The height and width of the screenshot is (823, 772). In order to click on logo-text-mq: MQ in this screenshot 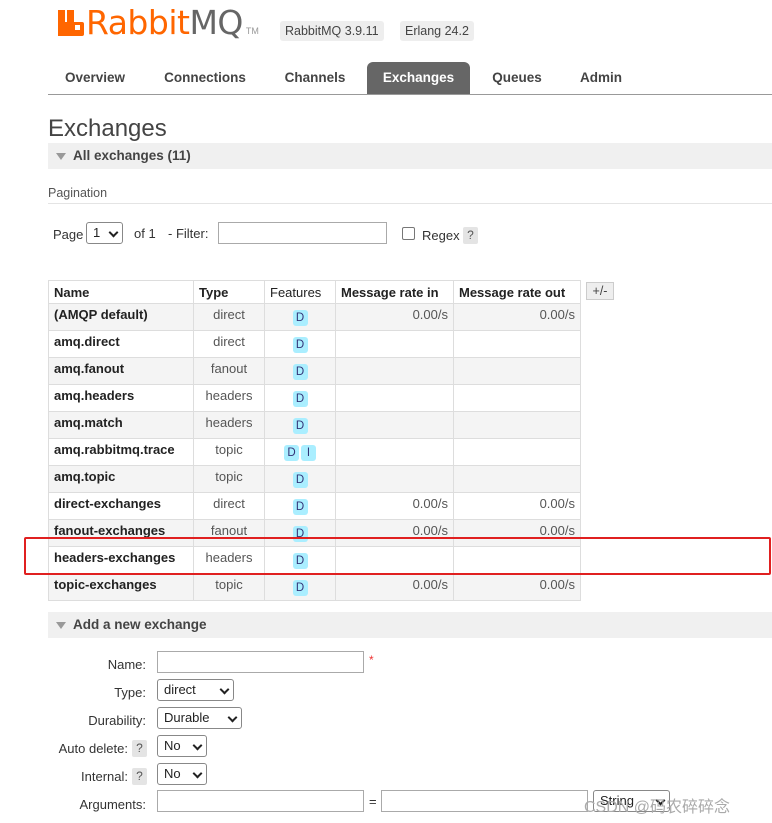, I will do `click(216, 22)`.